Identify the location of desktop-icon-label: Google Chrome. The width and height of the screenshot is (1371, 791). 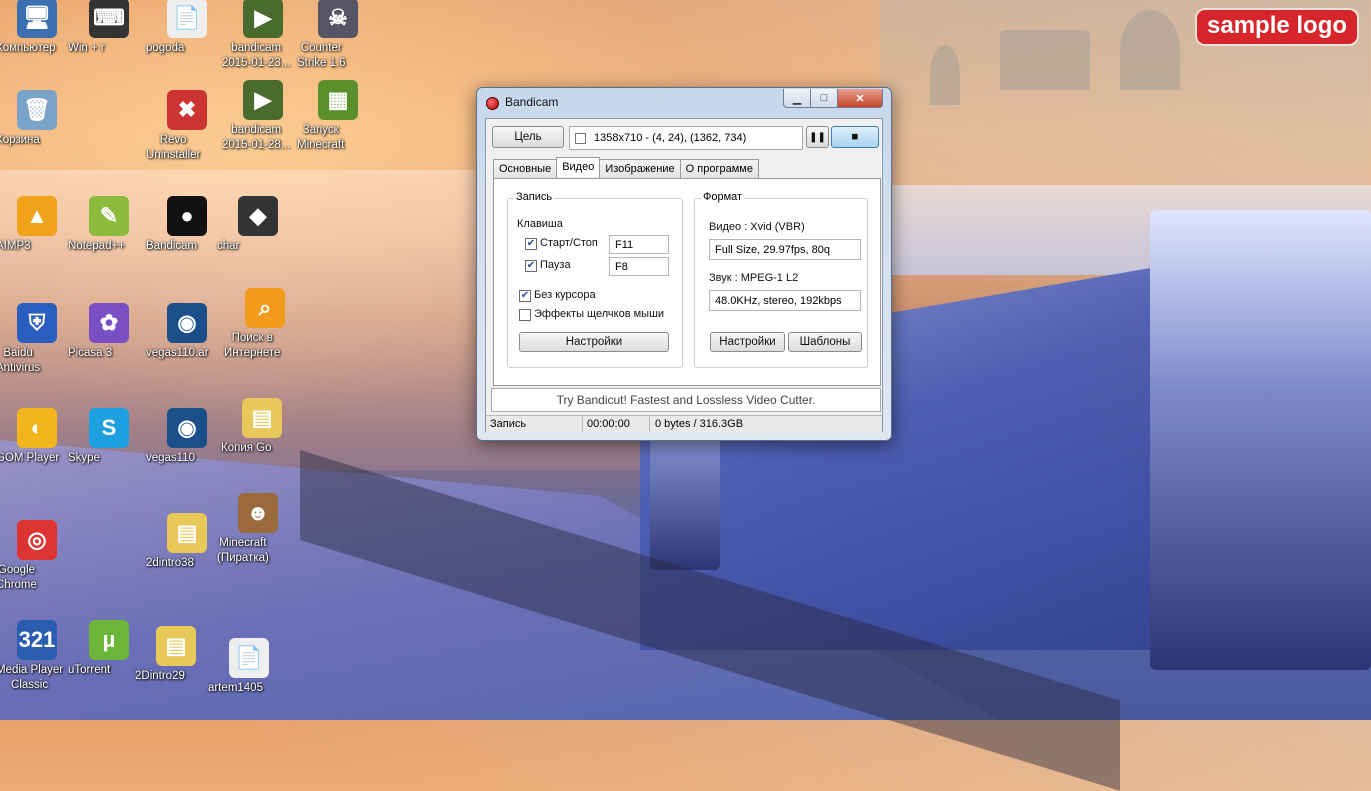
(18, 577).